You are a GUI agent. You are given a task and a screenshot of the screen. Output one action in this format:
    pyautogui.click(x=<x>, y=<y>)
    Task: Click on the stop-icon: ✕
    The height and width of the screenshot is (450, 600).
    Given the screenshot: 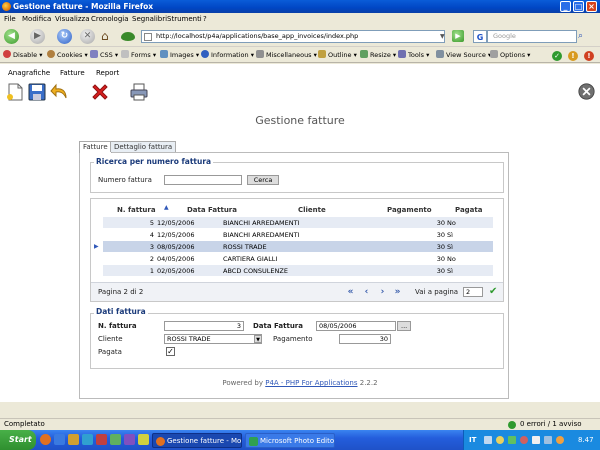 What is the action you would take?
    pyautogui.click(x=87, y=36)
    